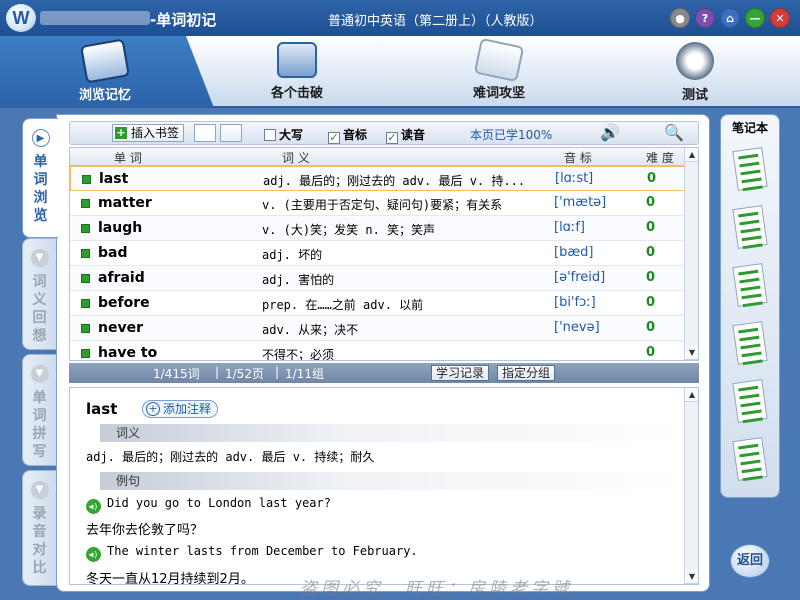  Describe the element at coordinates (511, 135) in the screenshot. I see `page-progress: 本页已学100%` at that location.